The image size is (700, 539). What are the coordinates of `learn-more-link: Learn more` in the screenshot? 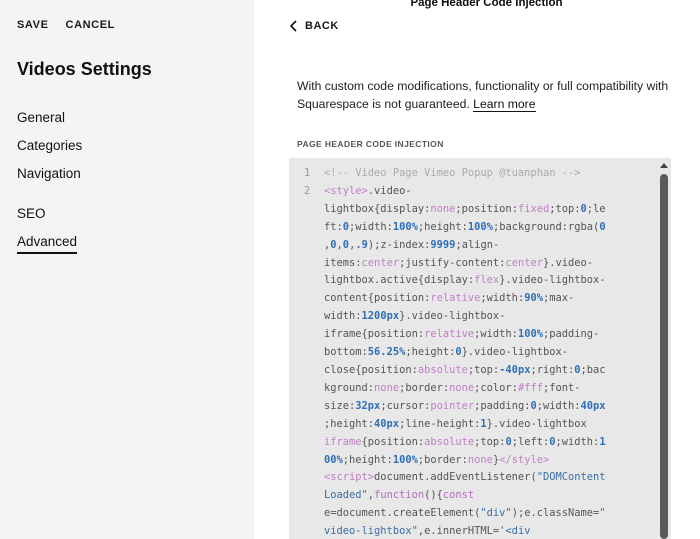 It's located at (504, 104).